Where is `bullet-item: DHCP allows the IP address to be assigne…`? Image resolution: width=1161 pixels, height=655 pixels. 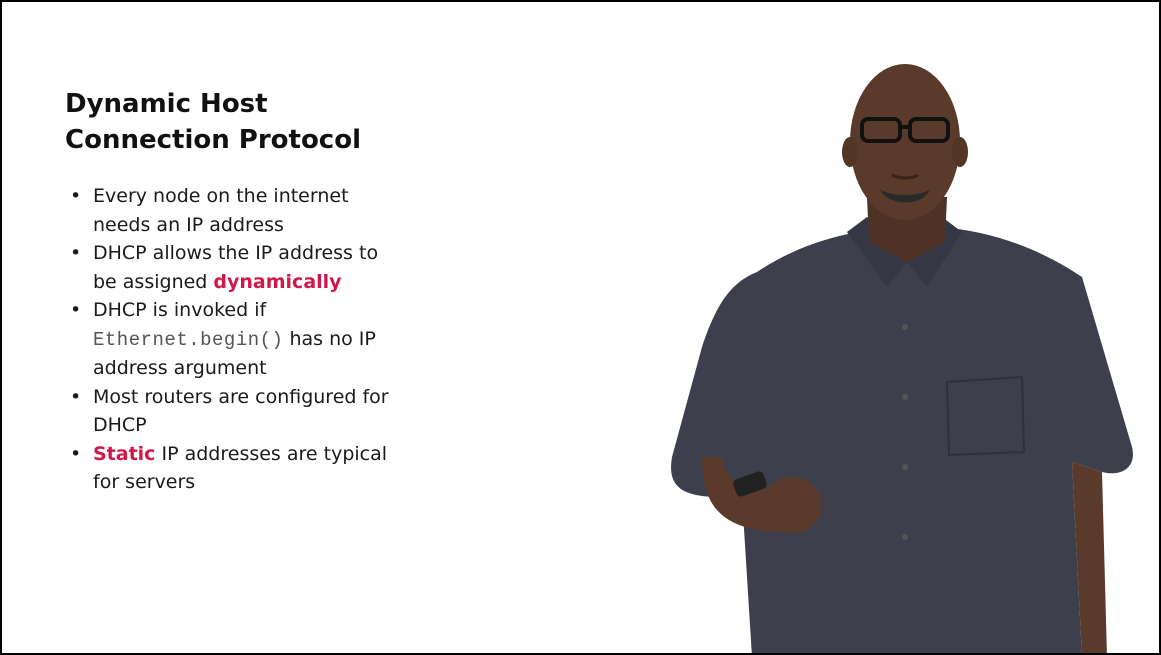
bullet-item: DHCP allows the IP address to be assigne… is located at coordinates (235, 267).